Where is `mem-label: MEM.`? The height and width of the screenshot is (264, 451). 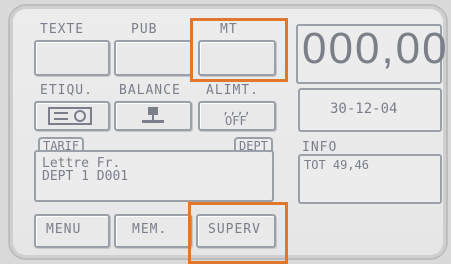
mem-label: MEM. is located at coordinates (150, 229).